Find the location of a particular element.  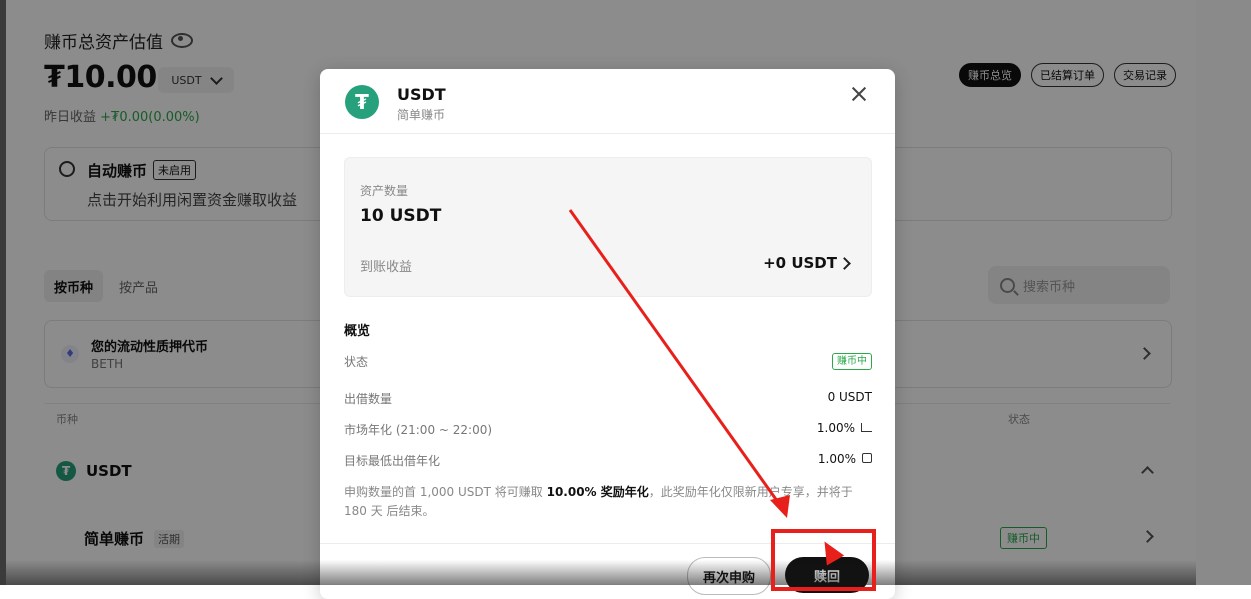

promo-text-pre: 申购数量的首 1,000 USDT 将可赚取 is located at coordinates (445, 492).